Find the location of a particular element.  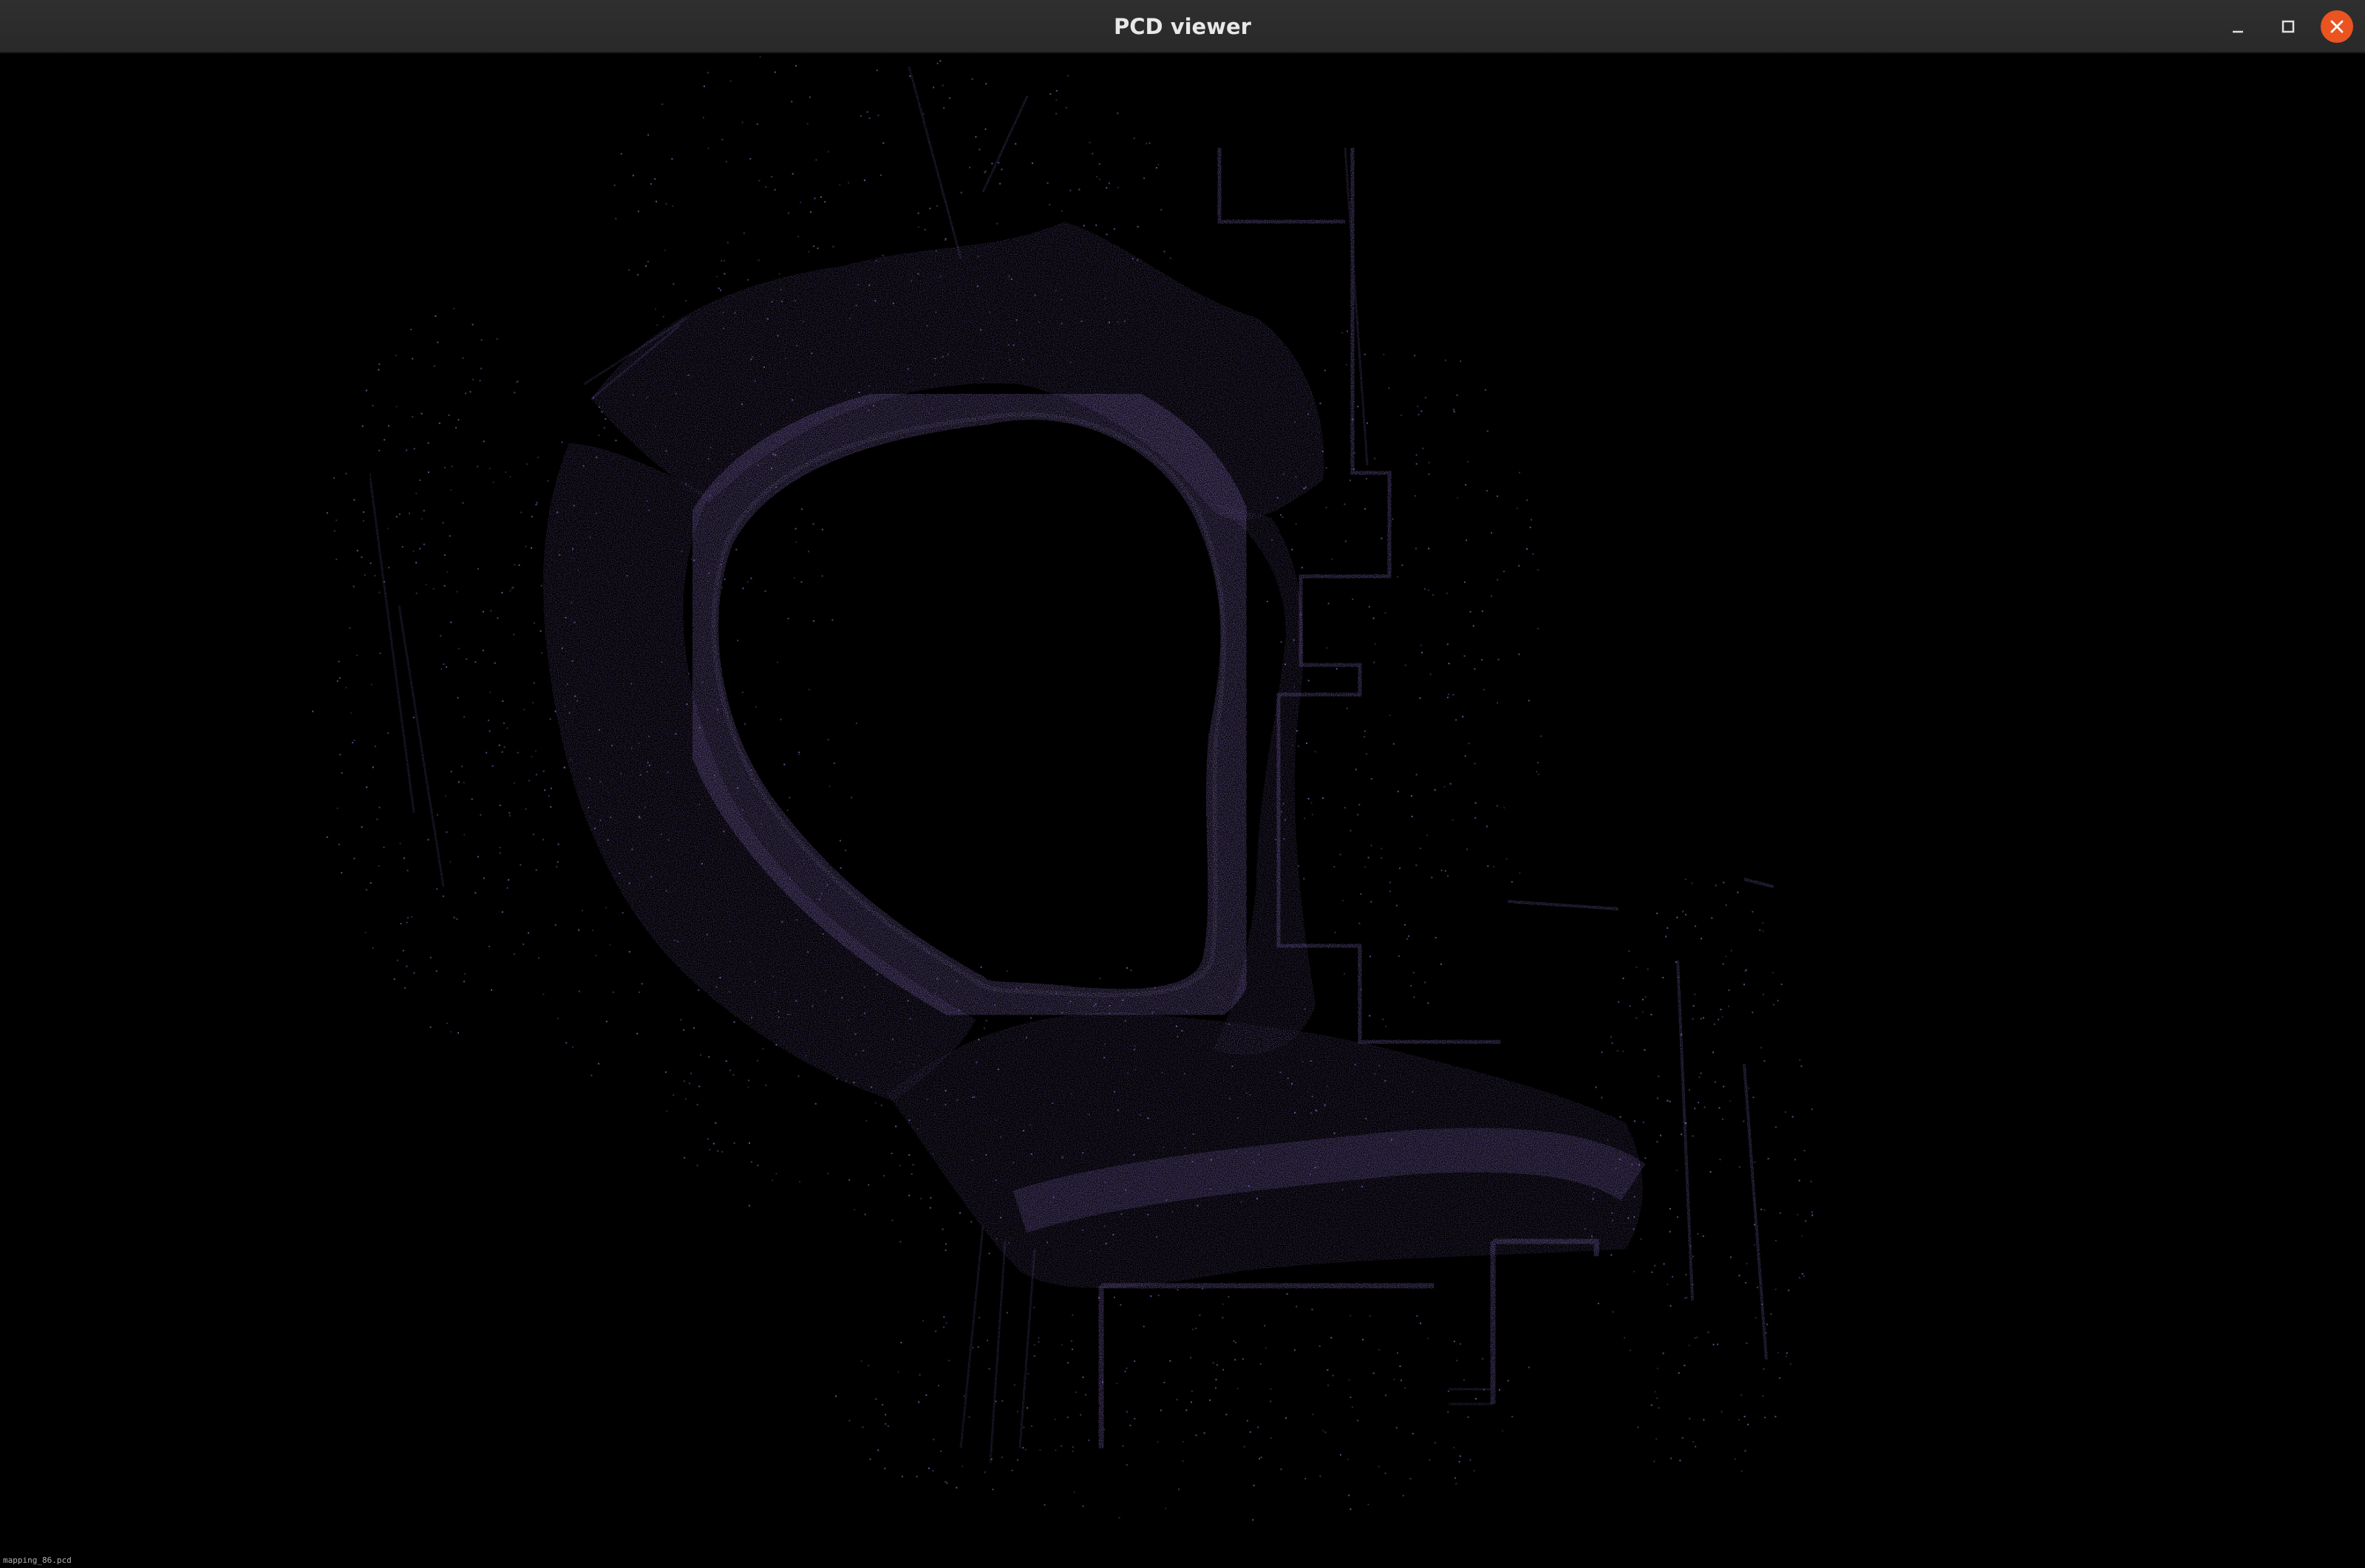

maximize-button is located at coordinates (2288, 27).